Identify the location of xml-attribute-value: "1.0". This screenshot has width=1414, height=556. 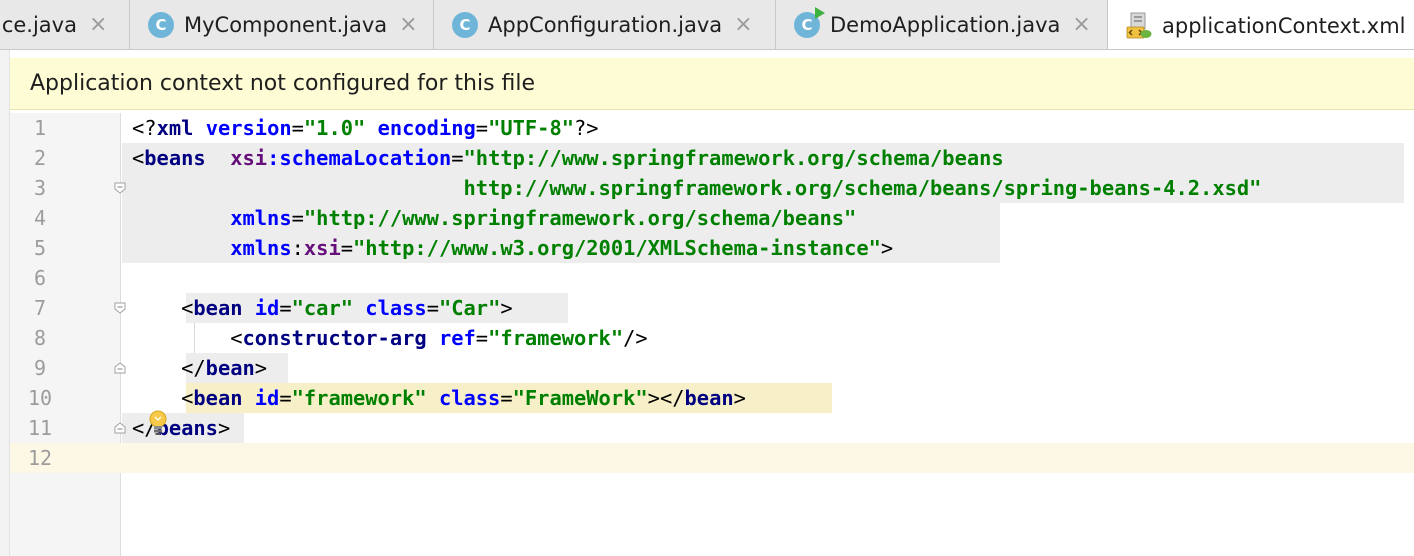
(334, 128).